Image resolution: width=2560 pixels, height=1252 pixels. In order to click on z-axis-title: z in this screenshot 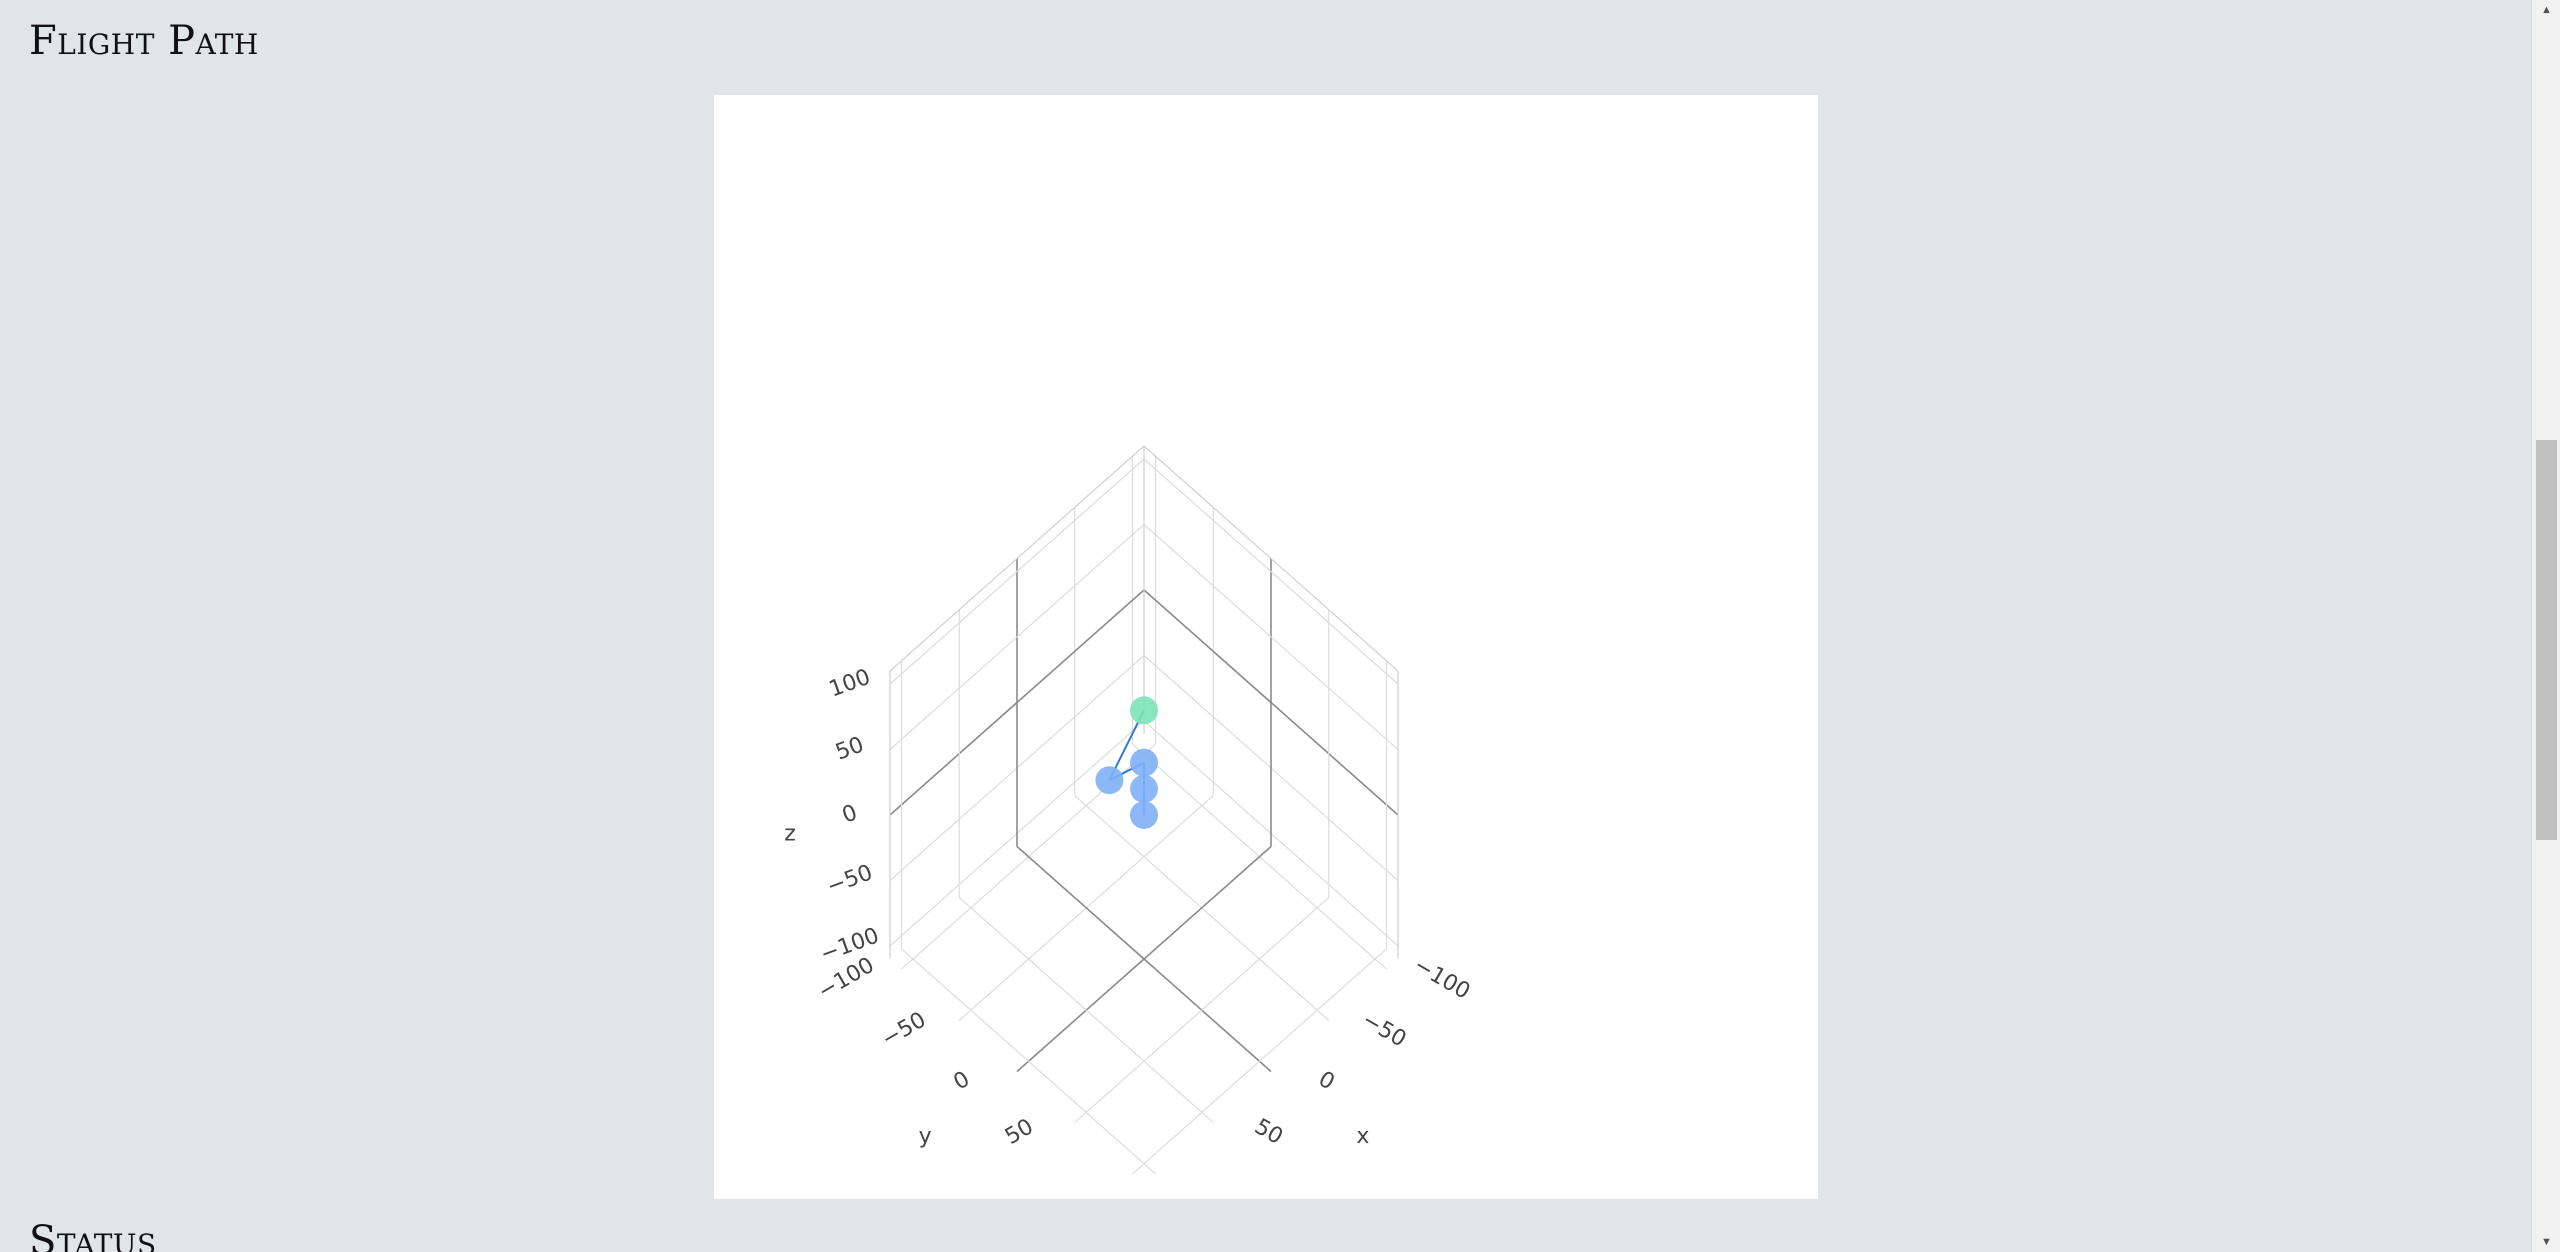, I will do `click(790, 834)`.